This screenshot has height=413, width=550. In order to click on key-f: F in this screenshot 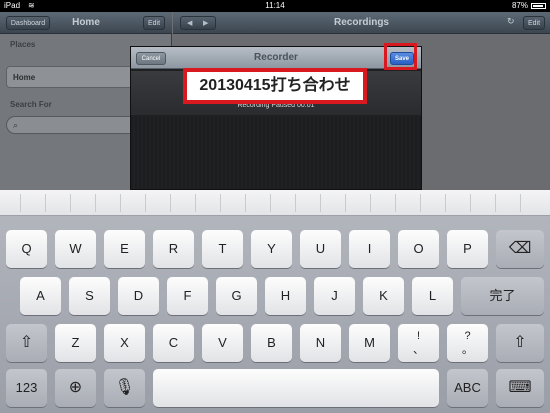, I will do `click(187, 296)`.